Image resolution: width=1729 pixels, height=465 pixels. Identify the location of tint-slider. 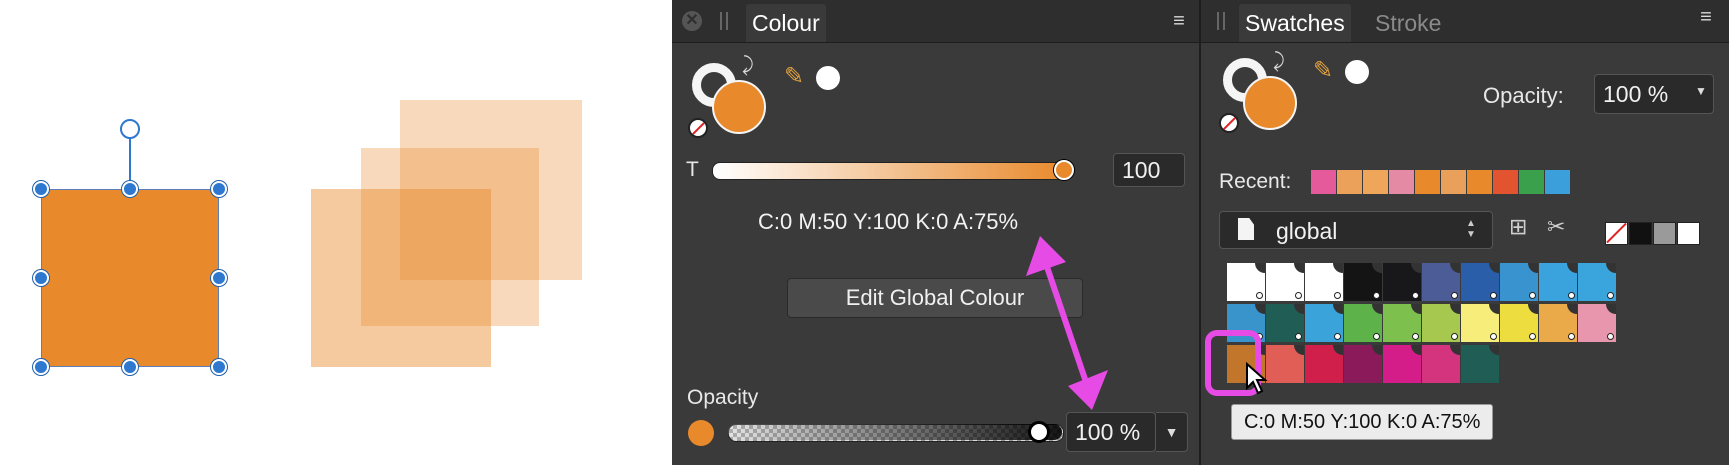
(890, 171).